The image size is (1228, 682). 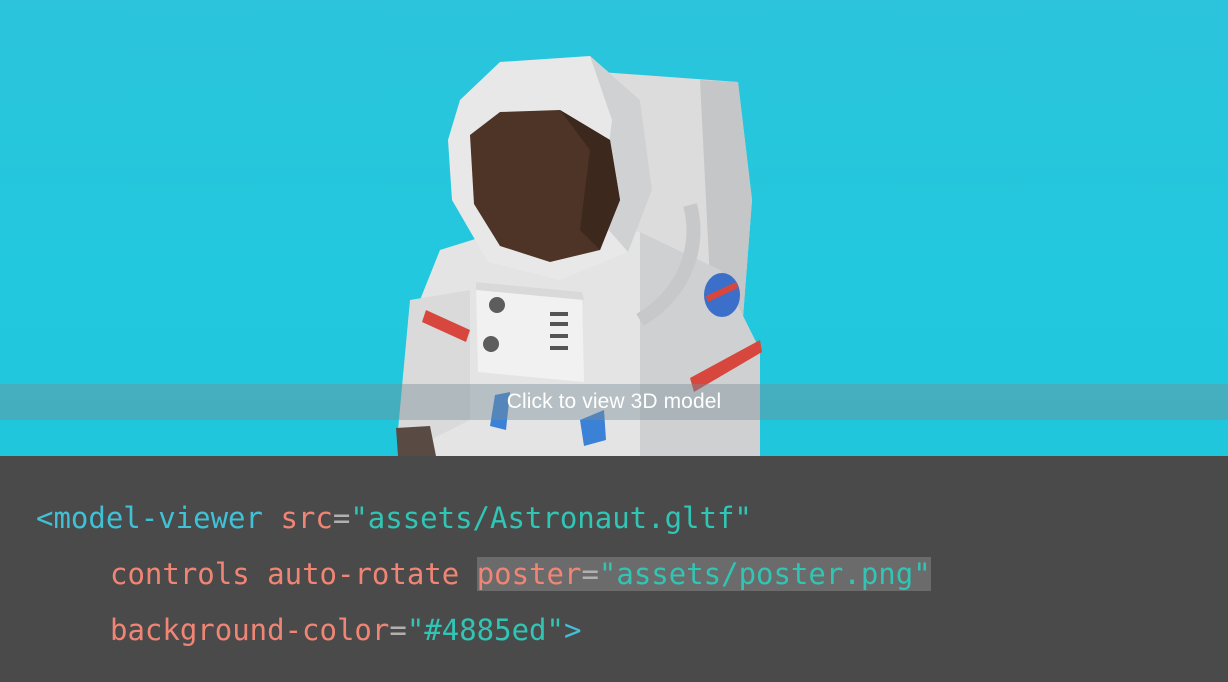 I want to click on code-attr-src: src, so click(x=306, y=518).